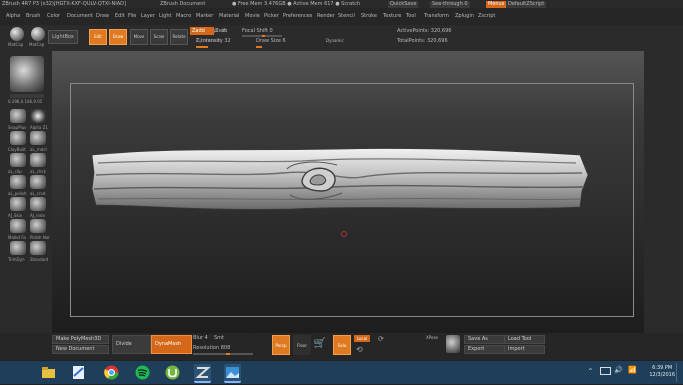 The image size is (683, 385). I want to click on chrome-icon, so click(111, 372).